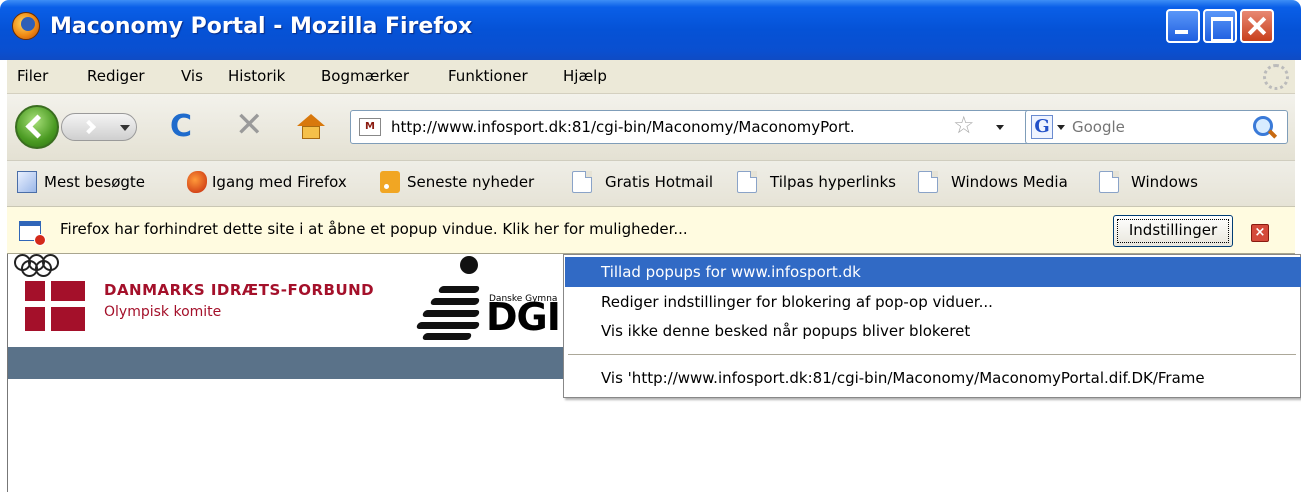 The width and height of the screenshot is (1301, 492). I want to click on bookmark-star-icon: ☆, so click(964, 125).